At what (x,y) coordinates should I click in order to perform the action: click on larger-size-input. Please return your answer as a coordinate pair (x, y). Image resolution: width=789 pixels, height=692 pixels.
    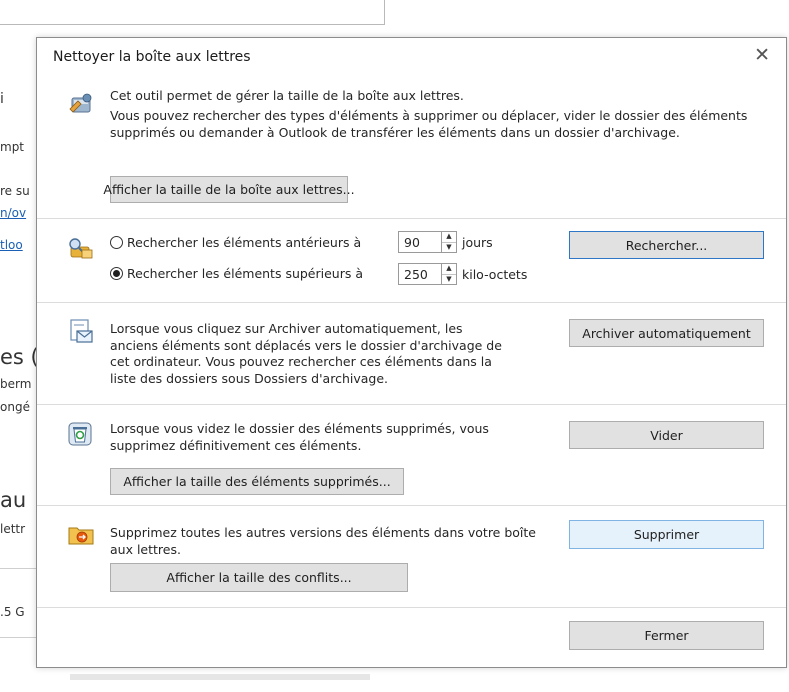
    Looking at the image, I should click on (420, 274).